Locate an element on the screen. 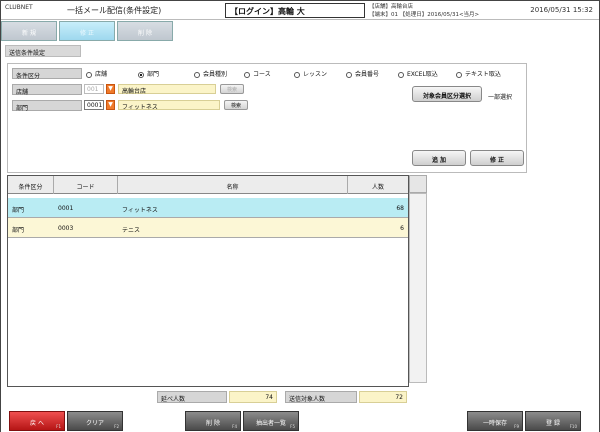  temp-save-button: 一時保存 F9 is located at coordinates (495, 421).